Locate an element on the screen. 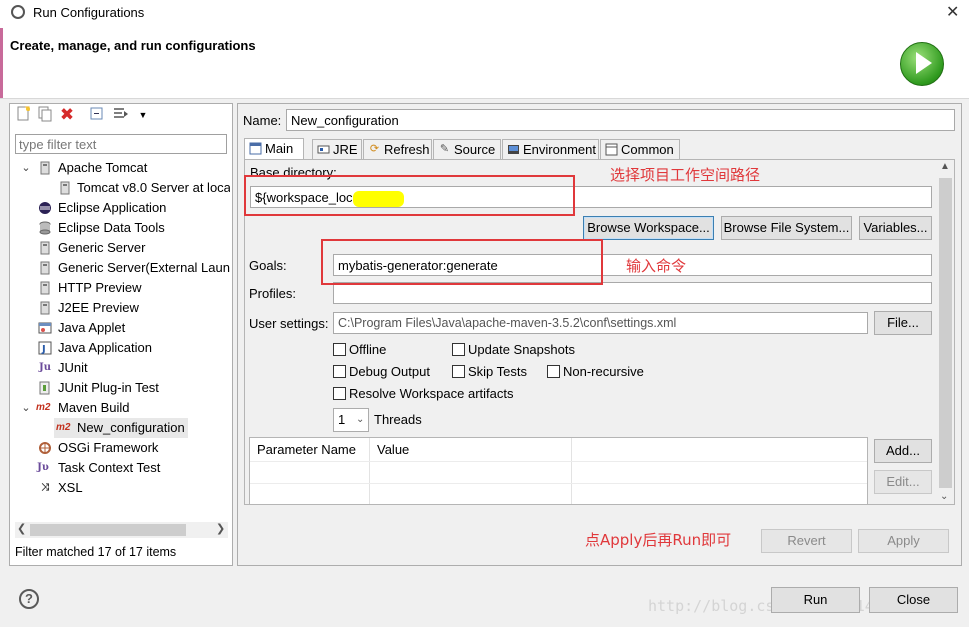 The image size is (969, 627). header-title: Create, manage, and run configurations is located at coordinates (133, 45).